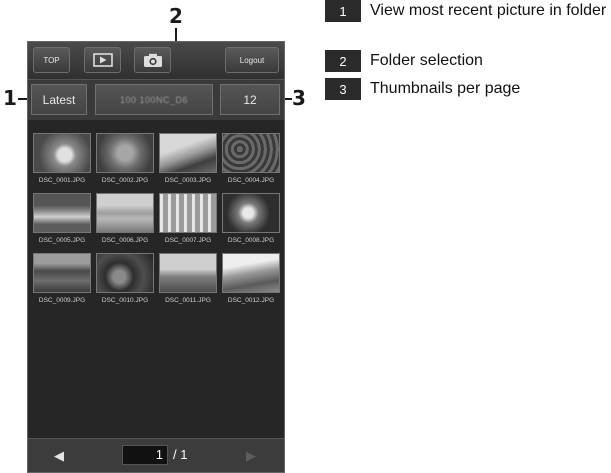  What do you see at coordinates (343, 11) in the screenshot?
I see `legend-number: 1` at bounding box center [343, 11].